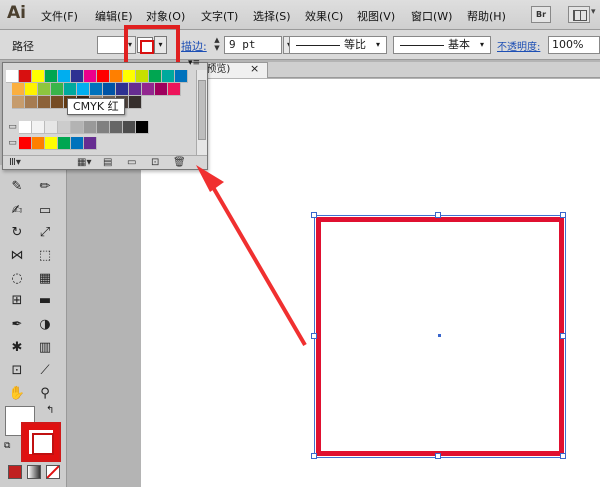 This screenshot has width=600, height=487. What do you see at coordinates (34, 472) in the screenshot?
I see `gradient-mode-icon` at bounding box center [34, 472].